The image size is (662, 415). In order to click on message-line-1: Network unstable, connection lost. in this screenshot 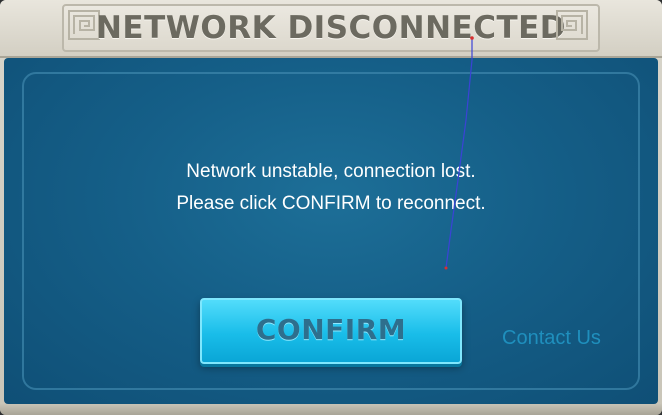, I will do `click(331, 171)`.